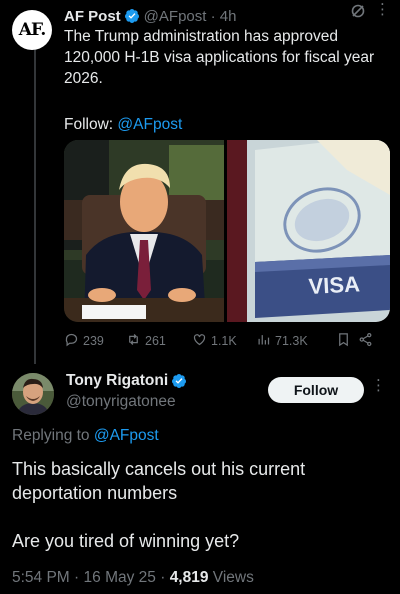 The height and width of the screenshot is (594, 400). I want to click on reply-tweet-footer: 5:54 PM · 16 May 25 · 4,819 Views, so click(133, 578).